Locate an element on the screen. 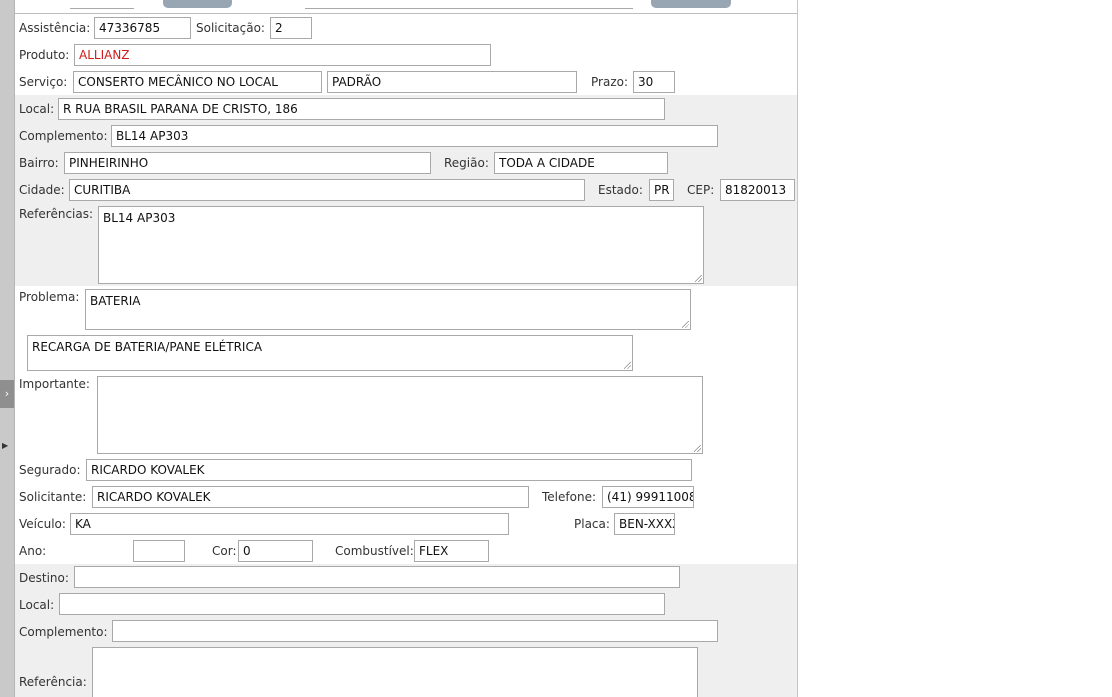  produto-label: Produto: is located at coordinates (44, 55).